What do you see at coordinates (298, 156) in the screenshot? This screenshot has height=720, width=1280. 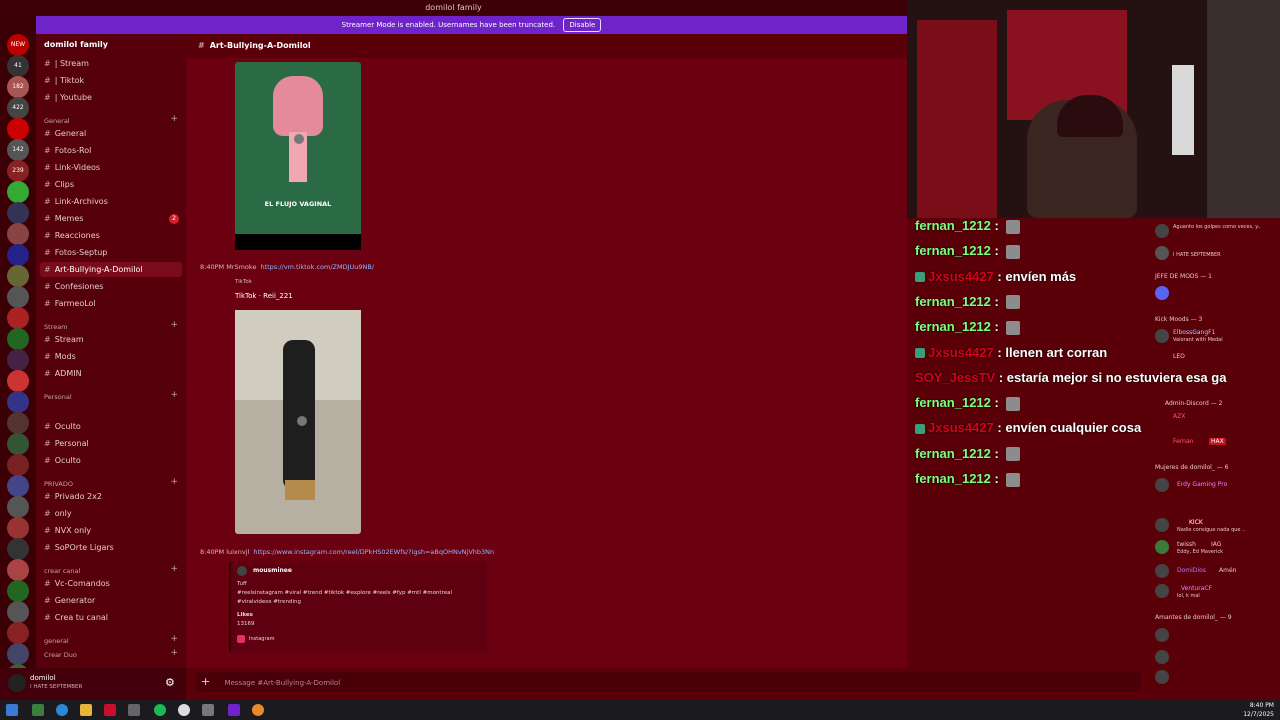 I see `video-embed-1: EL FLUJO VAGINAL` at bounding box center [298, 156].